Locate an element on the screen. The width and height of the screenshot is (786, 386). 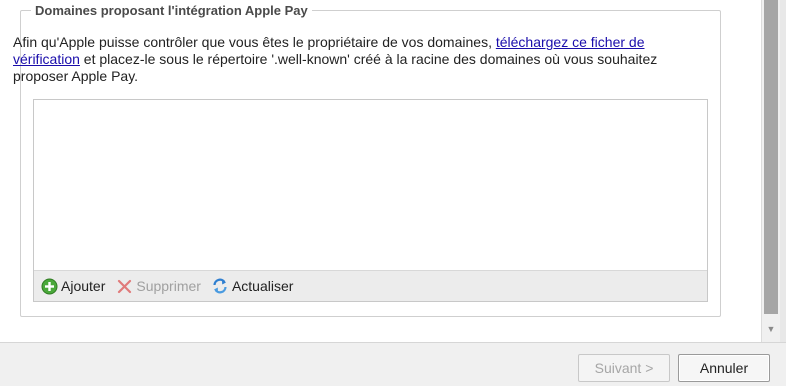
delete-button-label: Supprimer is located at coordinates (168, 286).